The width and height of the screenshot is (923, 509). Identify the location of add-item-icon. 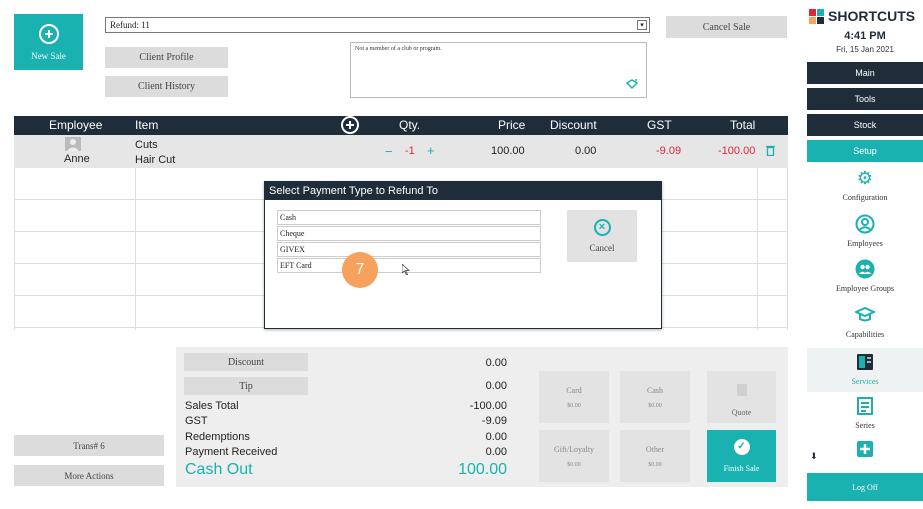
(350, 125).